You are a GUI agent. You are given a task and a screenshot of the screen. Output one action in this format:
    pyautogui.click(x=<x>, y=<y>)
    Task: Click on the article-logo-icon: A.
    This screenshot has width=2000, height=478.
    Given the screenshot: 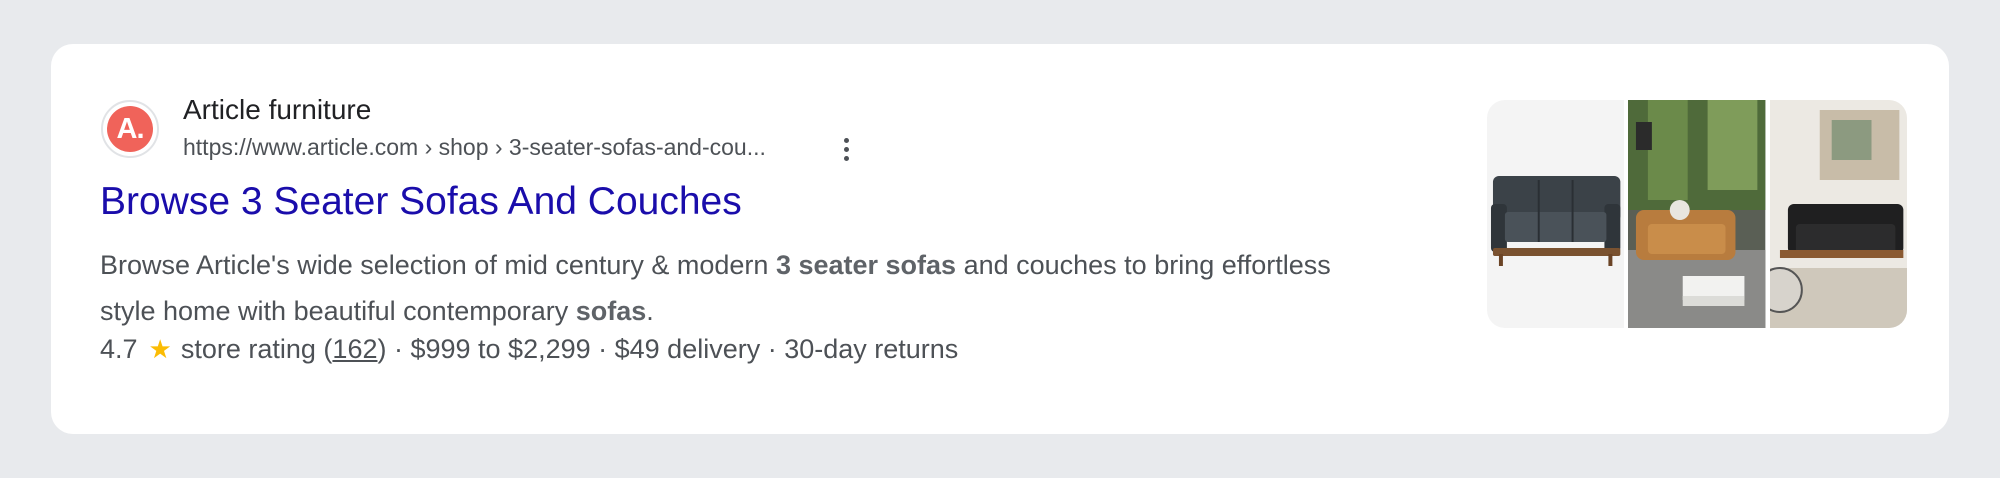 What is the action you would take?
    pyautogui.click(x=130, y=129)
    